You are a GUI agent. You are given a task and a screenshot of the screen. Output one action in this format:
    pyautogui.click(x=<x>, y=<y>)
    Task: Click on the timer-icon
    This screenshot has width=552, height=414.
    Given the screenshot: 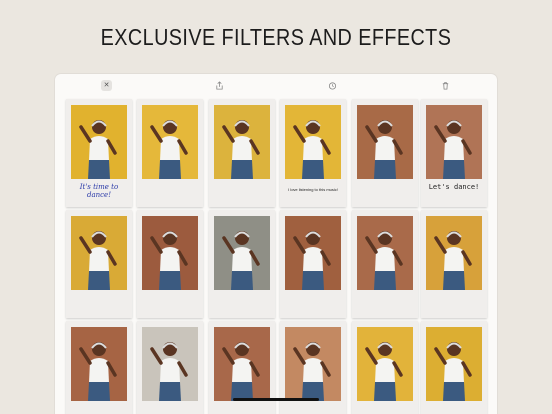 What is the action you would take?
    pyautogui.click(x=332, y=86)
    